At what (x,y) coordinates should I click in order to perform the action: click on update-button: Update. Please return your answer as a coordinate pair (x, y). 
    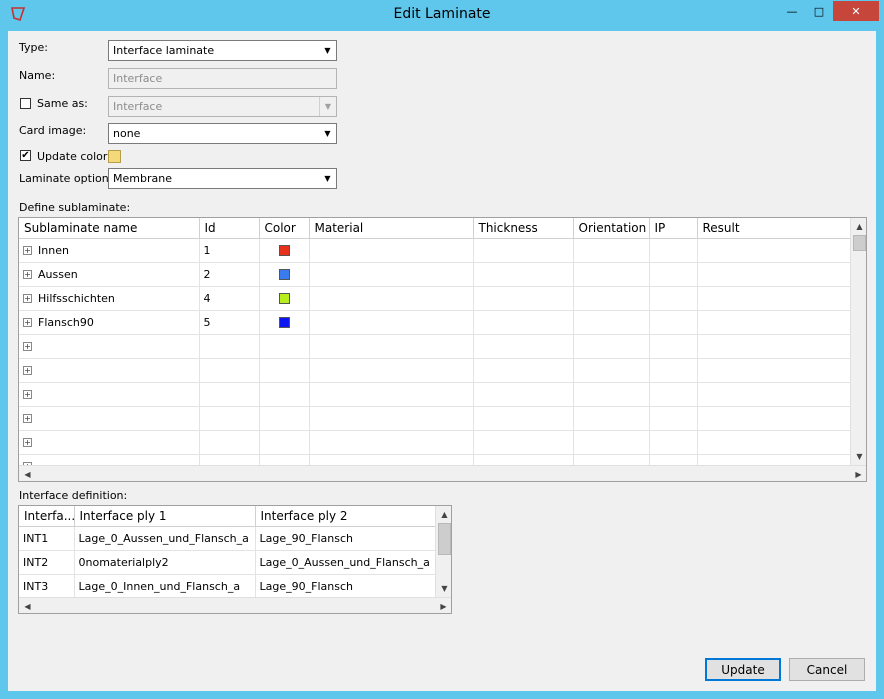
    Looking at the image, I should click on (743, 669).